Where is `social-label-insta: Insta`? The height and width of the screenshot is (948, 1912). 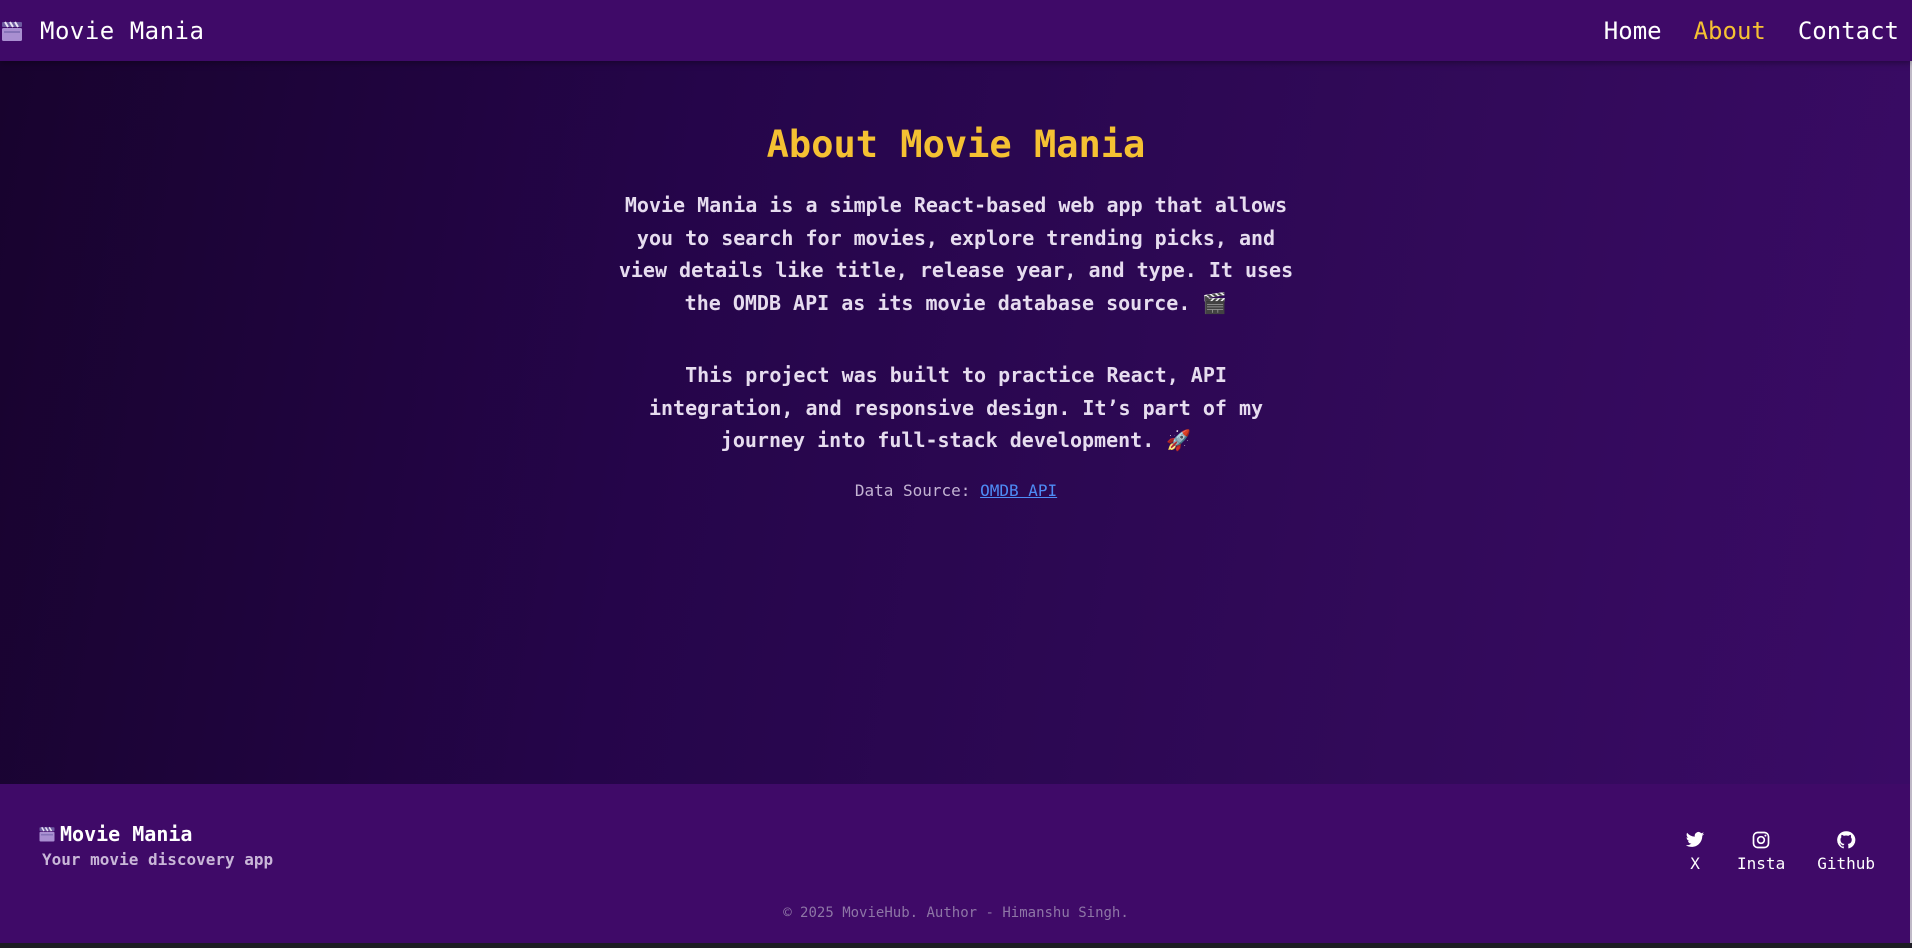
social-label-insta: Insta is located at coordinates (1761, 863).